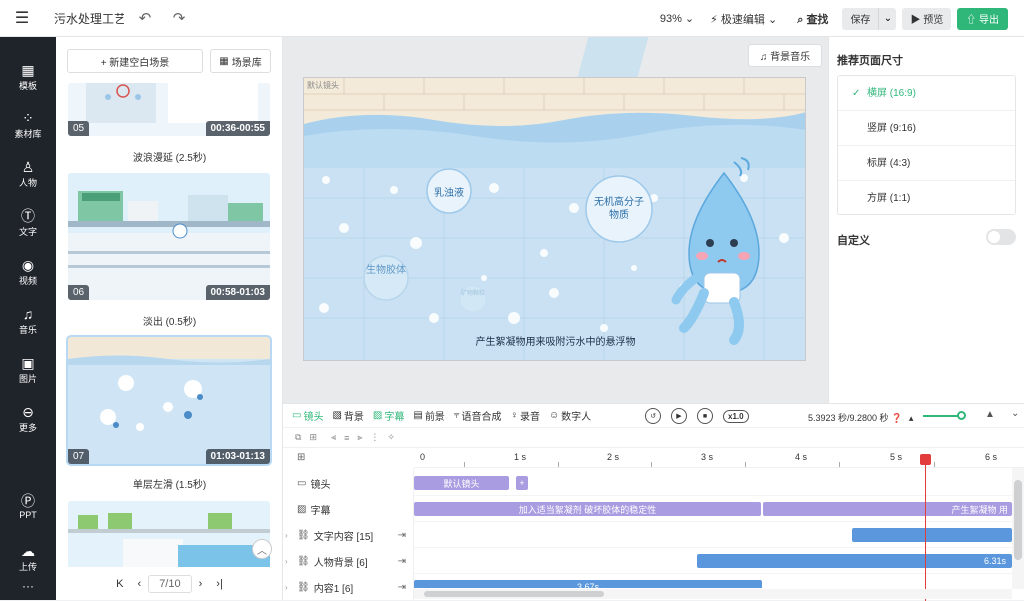 The image size is (1024, 601). What do you see at coordinates (135, 61) in the screenshot?
I see `new-blank-scene-button: + 新建空白场景` at bounding box center [135, 61].